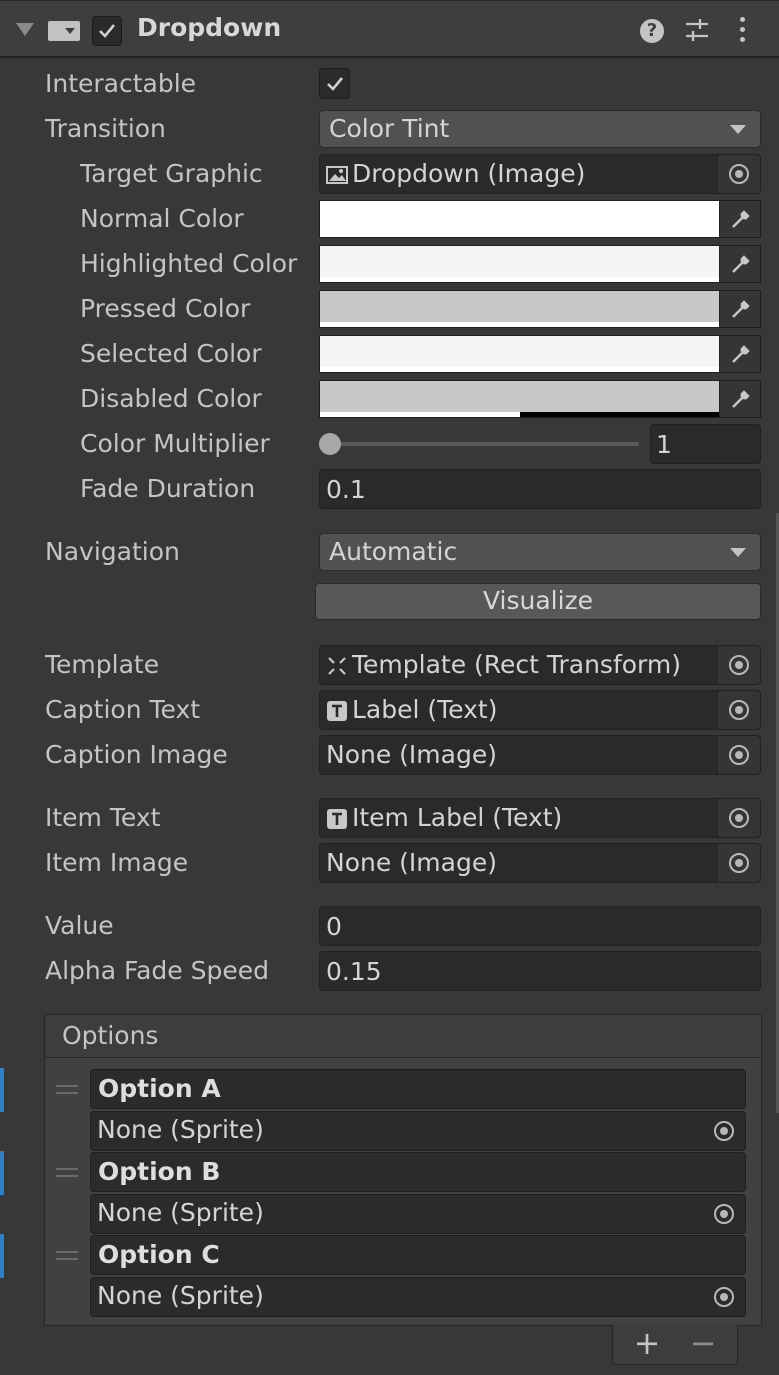  What do you see at coordinates (540, 863) in the screenshot?
I see `item-image-field: None (Image)` at bounding box center [540, 863].